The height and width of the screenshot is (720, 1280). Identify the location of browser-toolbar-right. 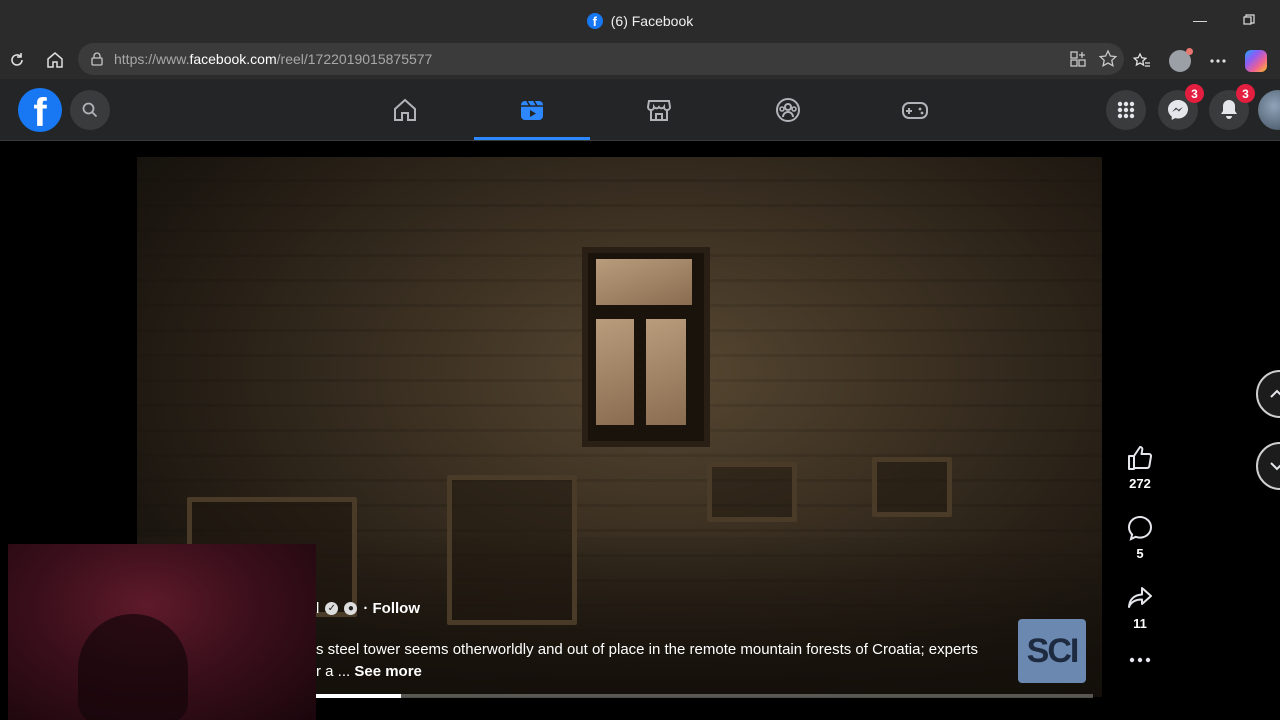
(1199, 61).